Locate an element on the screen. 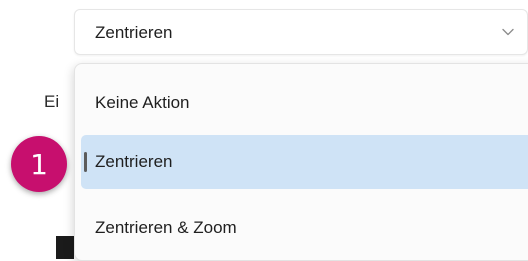 Image resolution: width=528 pixels, height=261 pixels. option-label: Keine Aktion is located at coordinates (142, 102).